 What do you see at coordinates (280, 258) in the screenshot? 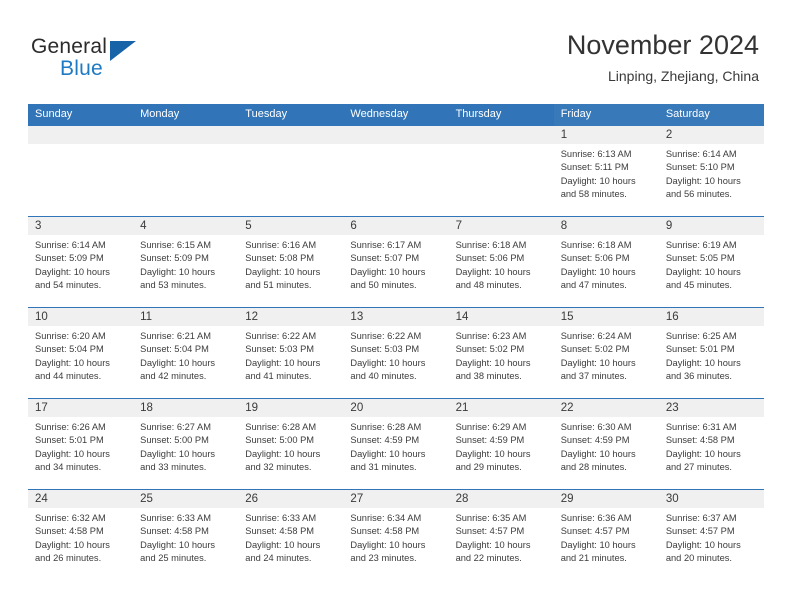
I see `sunset-text: Sunset: 5:08 PM` at bounding box center [280, 258].